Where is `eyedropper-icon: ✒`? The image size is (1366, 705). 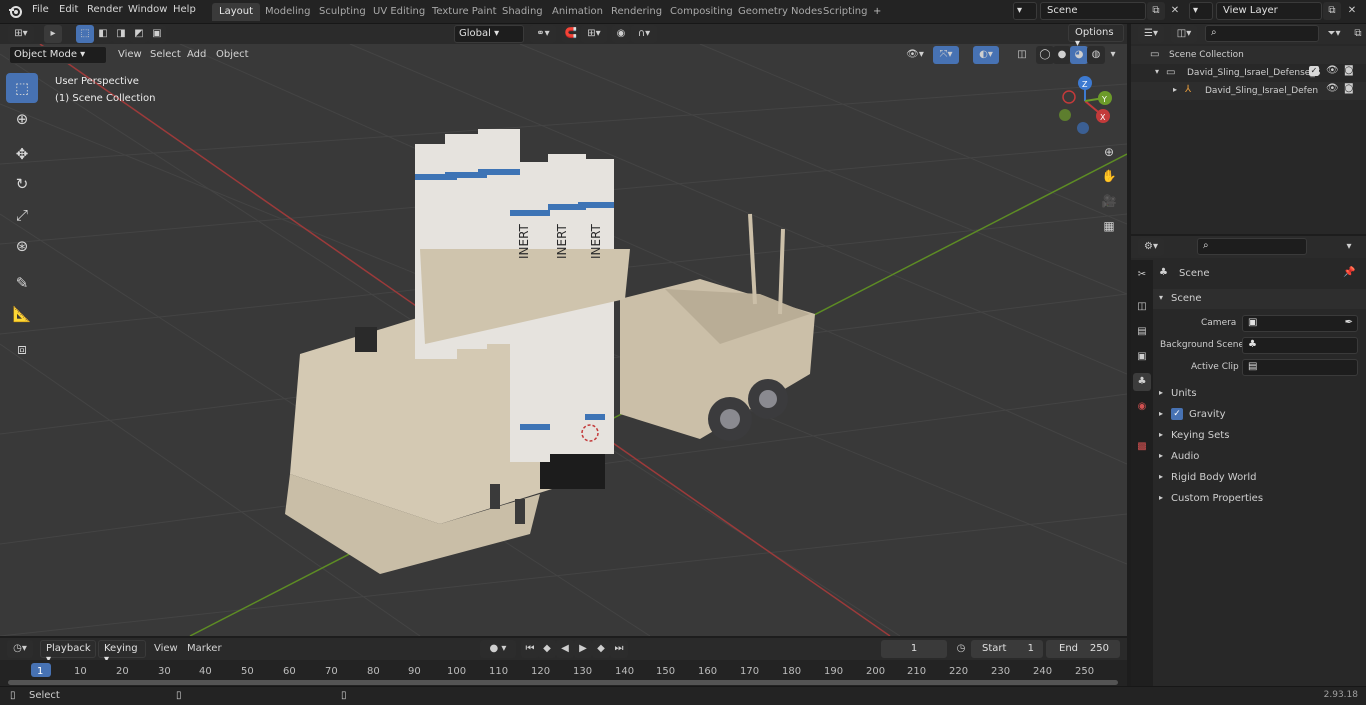 eyedropper-icon: ✒ is located at coordinates (1349, 322).